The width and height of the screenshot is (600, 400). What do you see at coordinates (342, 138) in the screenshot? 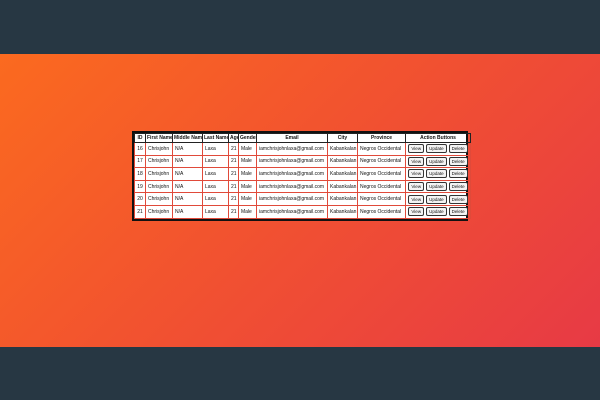
I see `header-city: City` at bounding box center [342, 138].